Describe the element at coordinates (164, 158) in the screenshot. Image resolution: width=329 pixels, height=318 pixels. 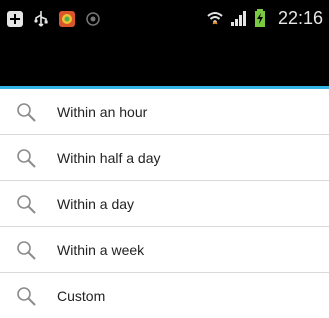
I see `list-item-within-half-a-day: Within half a day` at that location.